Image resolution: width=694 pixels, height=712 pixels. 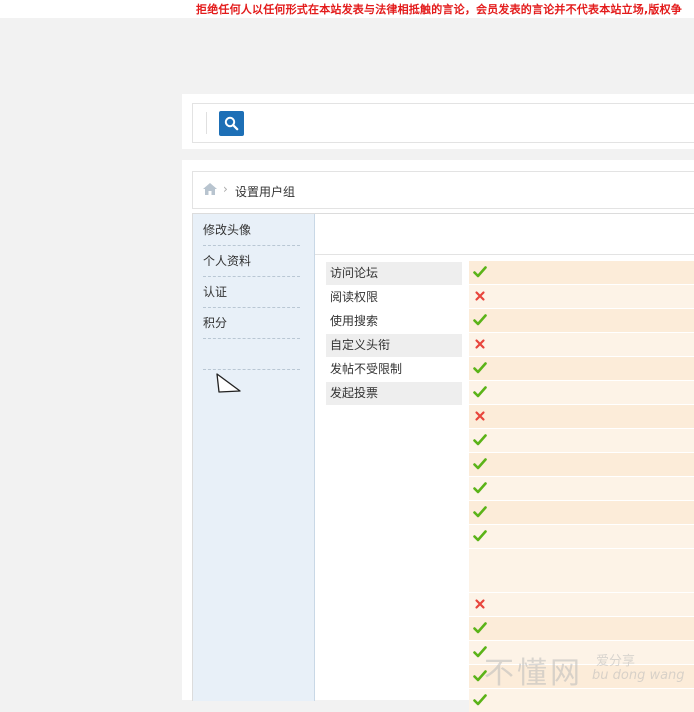 What do you see at coordinates (251, 261) in the screenshot?
I see `sidebar-item-profile: 个人资料` at bounding box center [251, 261].